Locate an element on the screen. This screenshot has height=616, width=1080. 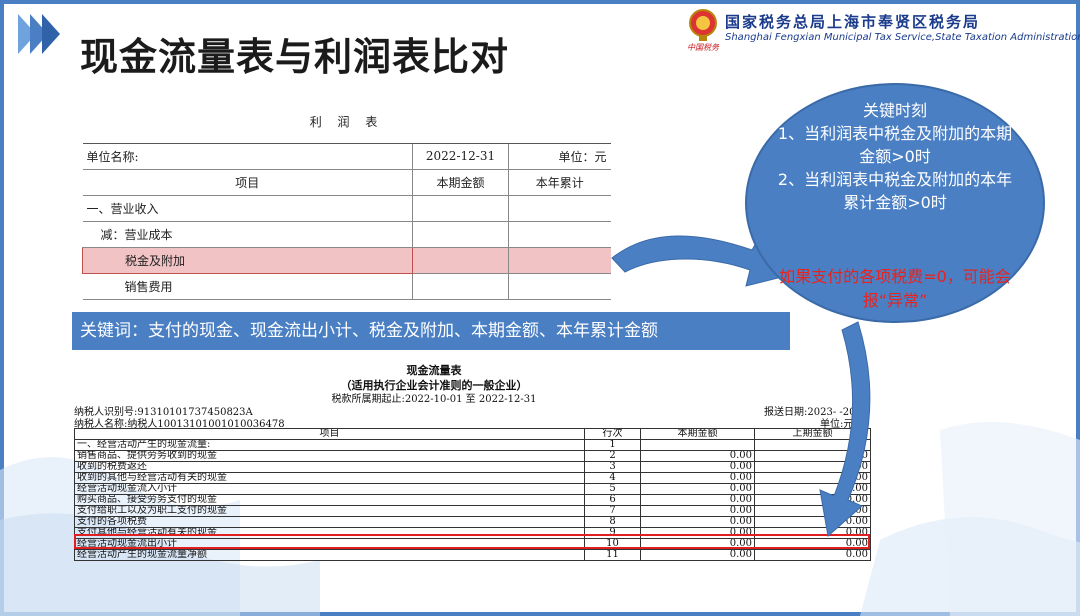
cell-line: 6 is located at coordinates (612, 500).